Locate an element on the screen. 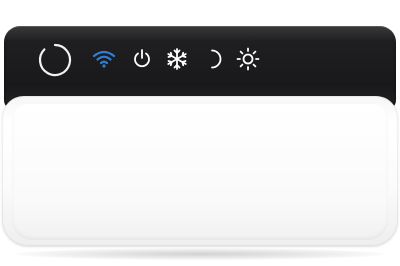  power-icon is located at coordinates (142, 58).